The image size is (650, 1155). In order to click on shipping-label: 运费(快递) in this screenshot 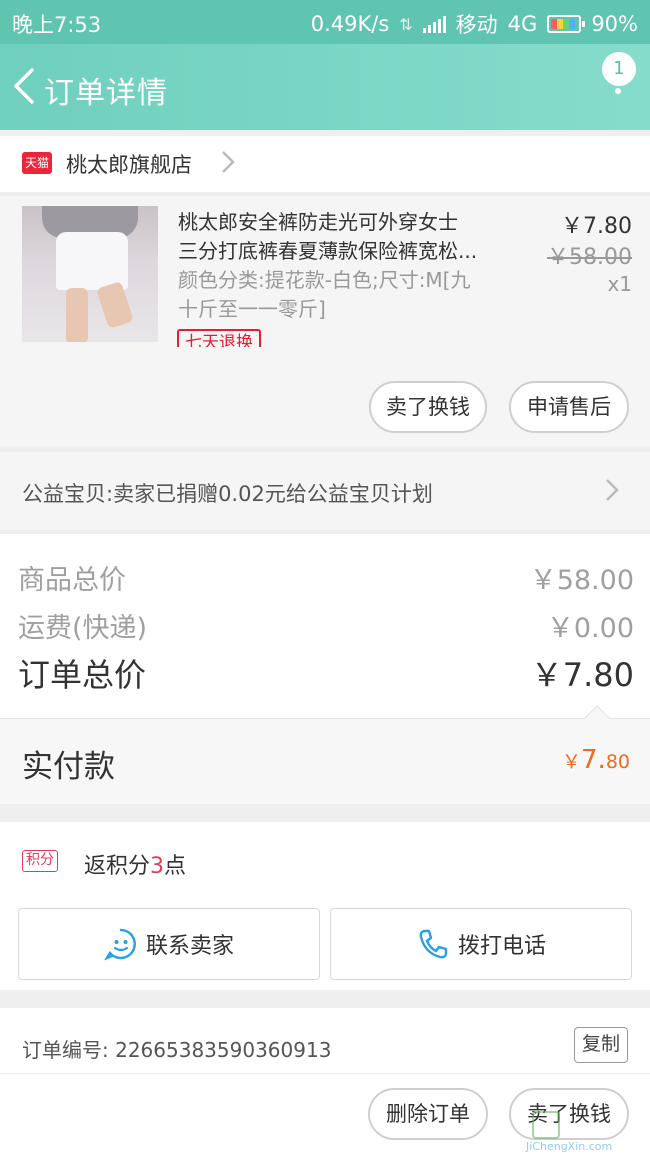, I will do `click(83, 628)`.